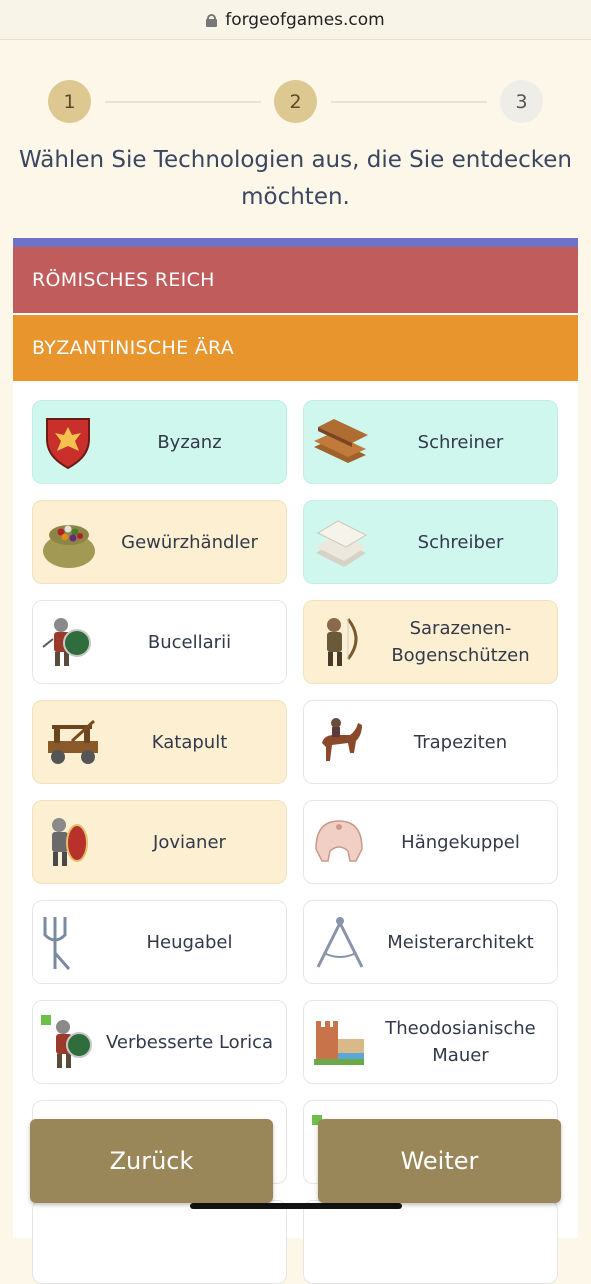  I want to click on tech-card-theodosianische-mauer: Theodosianische Mauer, so click(430, 1042).